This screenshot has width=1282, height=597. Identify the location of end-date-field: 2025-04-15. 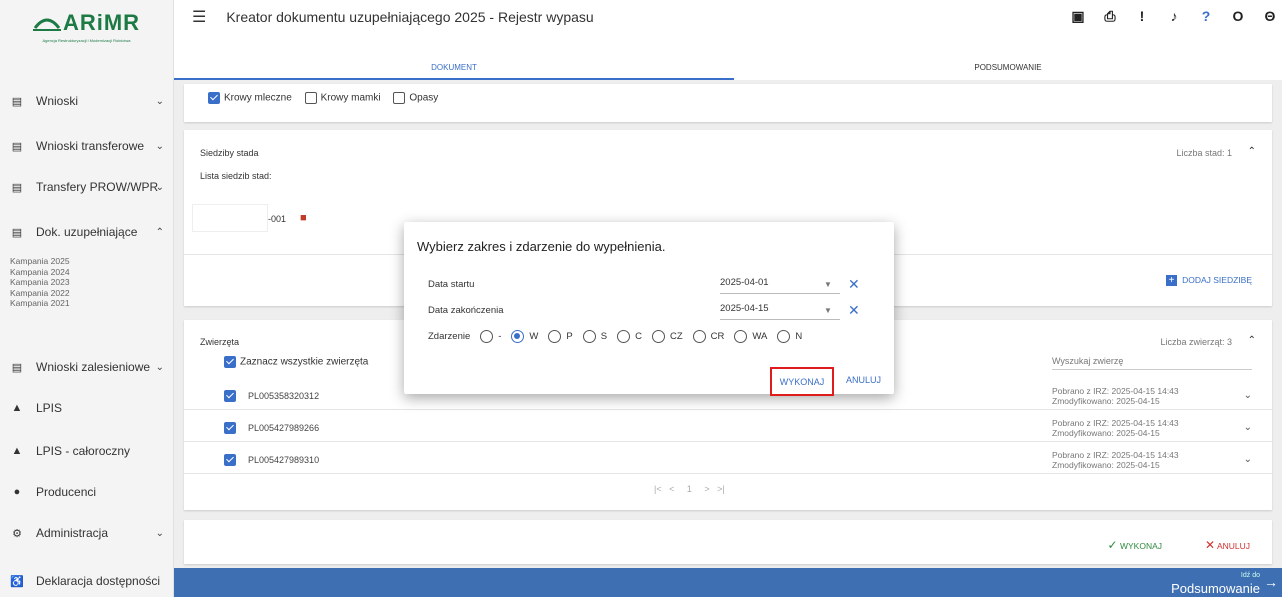
(744, 308).